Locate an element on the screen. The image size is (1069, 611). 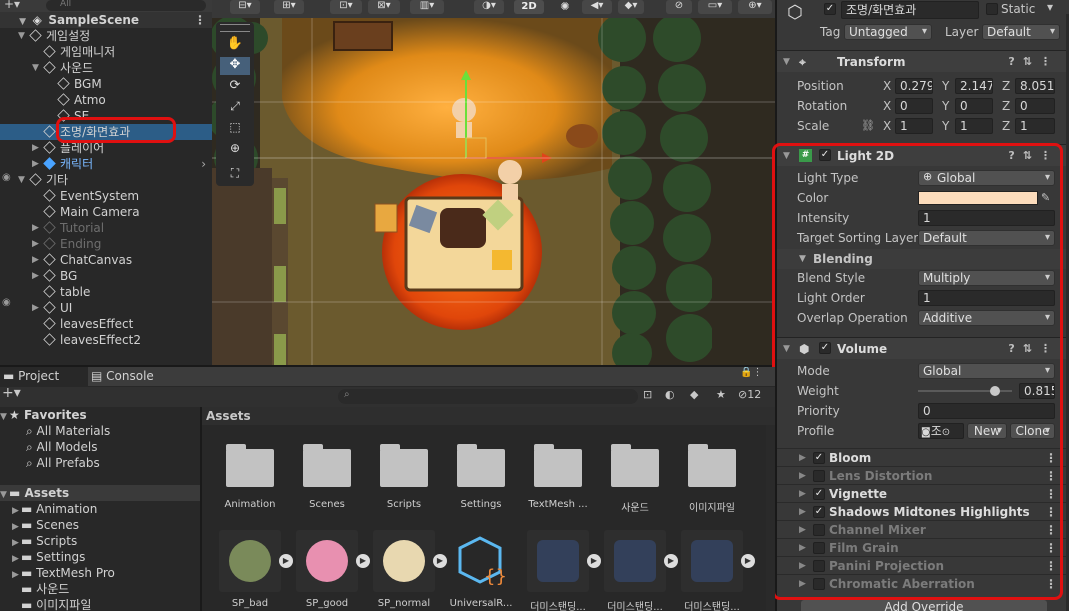
hierarchy-item: Atmo is located at coordinates (106, 100).